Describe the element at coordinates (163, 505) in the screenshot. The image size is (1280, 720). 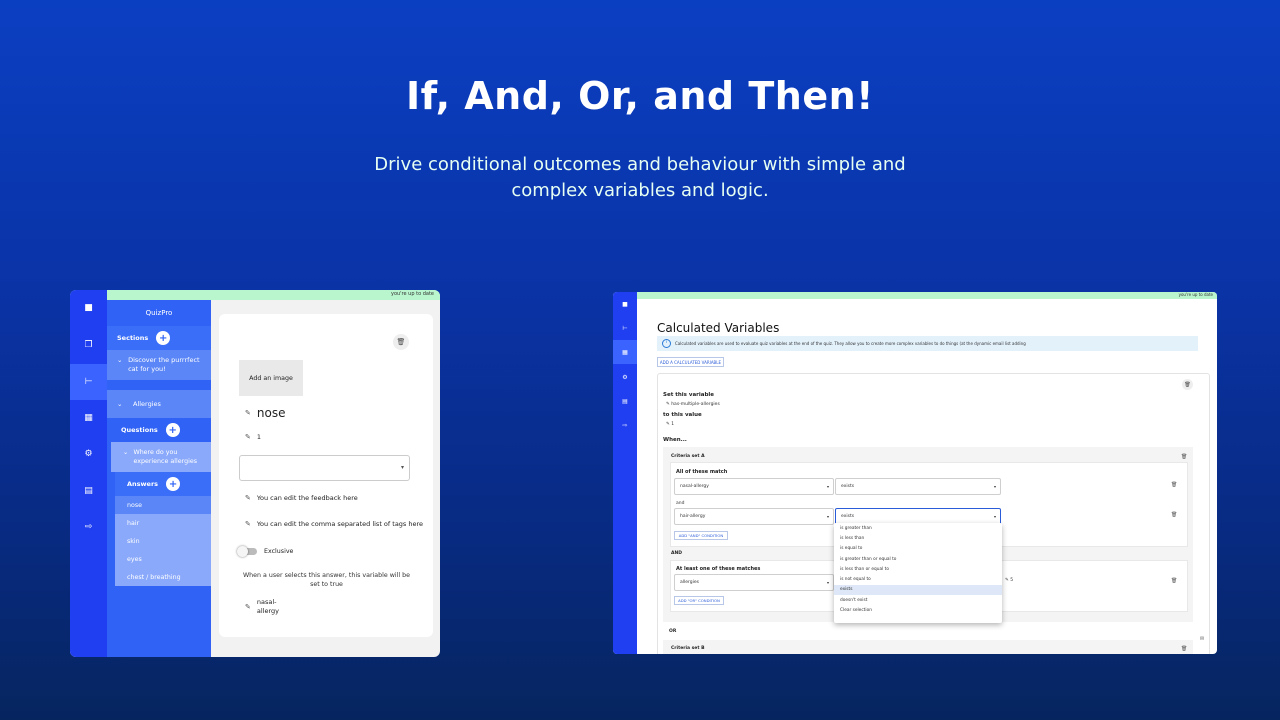
I see `answer-item: nose` at that location.